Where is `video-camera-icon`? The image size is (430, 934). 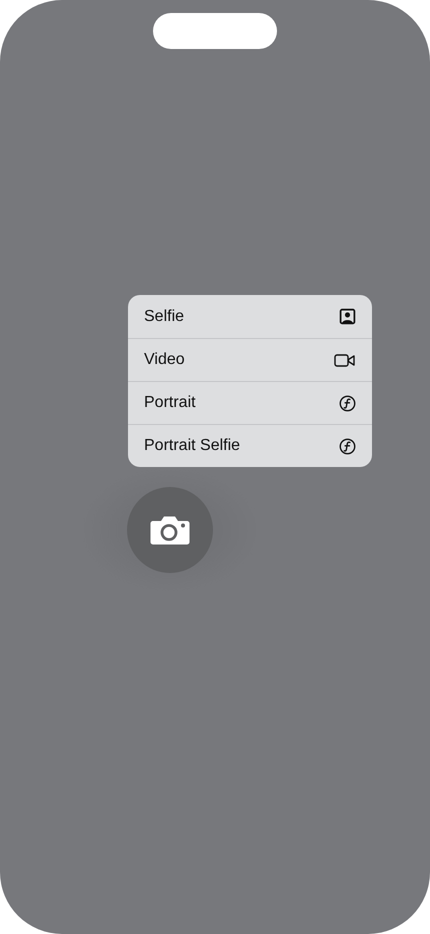 video-camera-icon is located at coordinates (345, 360).